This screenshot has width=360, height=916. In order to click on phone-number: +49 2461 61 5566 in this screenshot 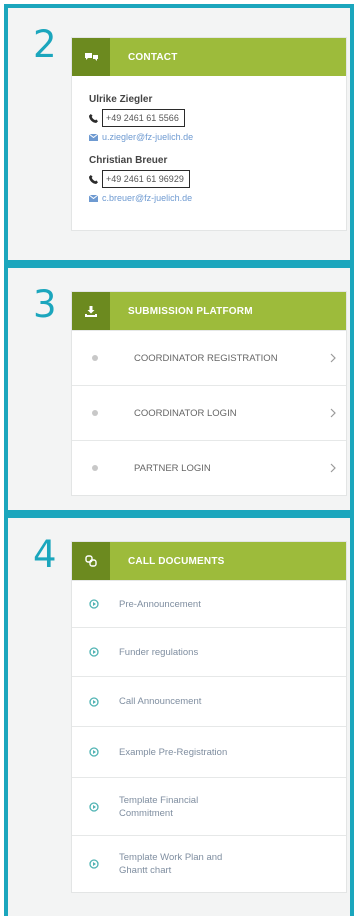, I will do `click(143, 118)`.